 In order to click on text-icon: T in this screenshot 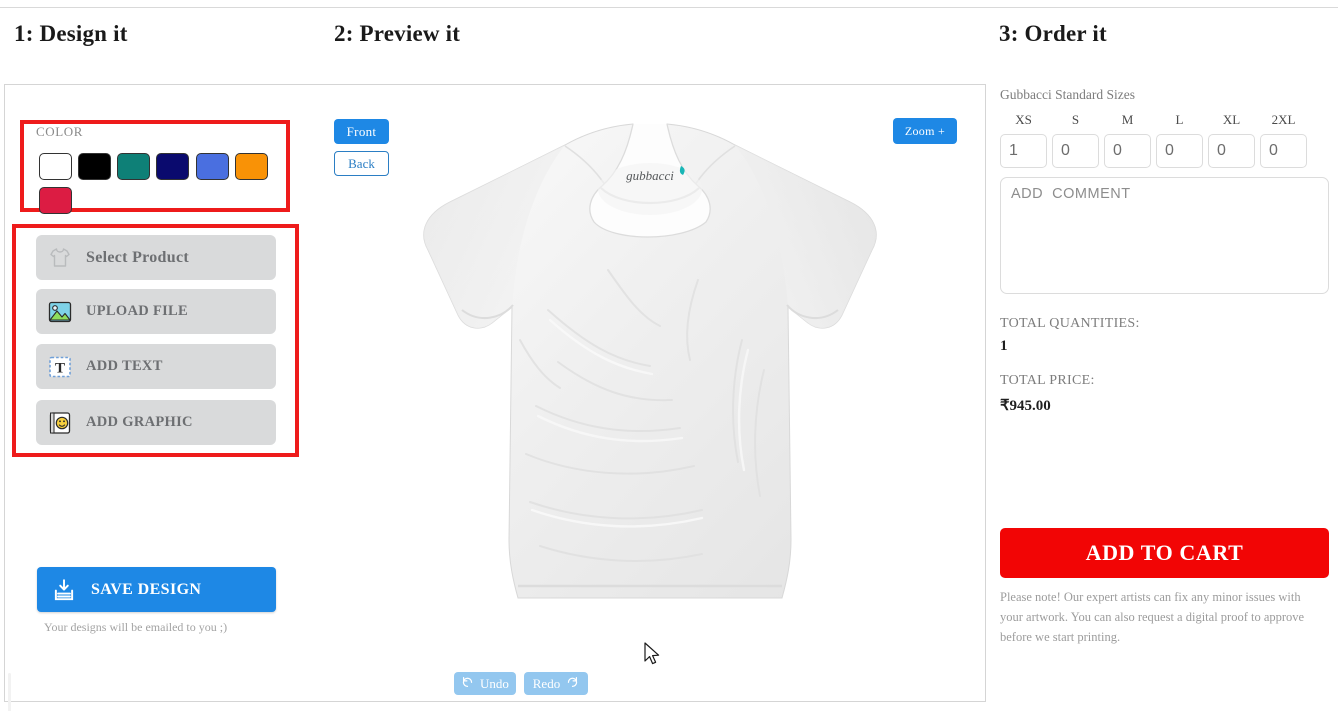, I will do `click(60, 367)`.